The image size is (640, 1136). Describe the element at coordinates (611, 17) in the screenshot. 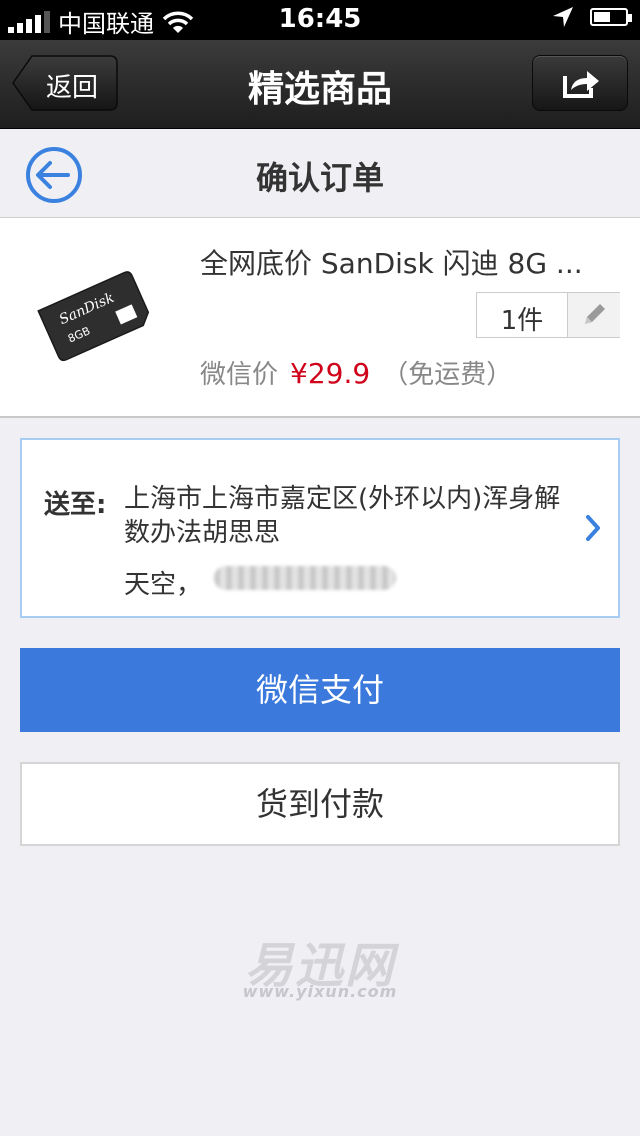

I see `battery-icon` at that location.